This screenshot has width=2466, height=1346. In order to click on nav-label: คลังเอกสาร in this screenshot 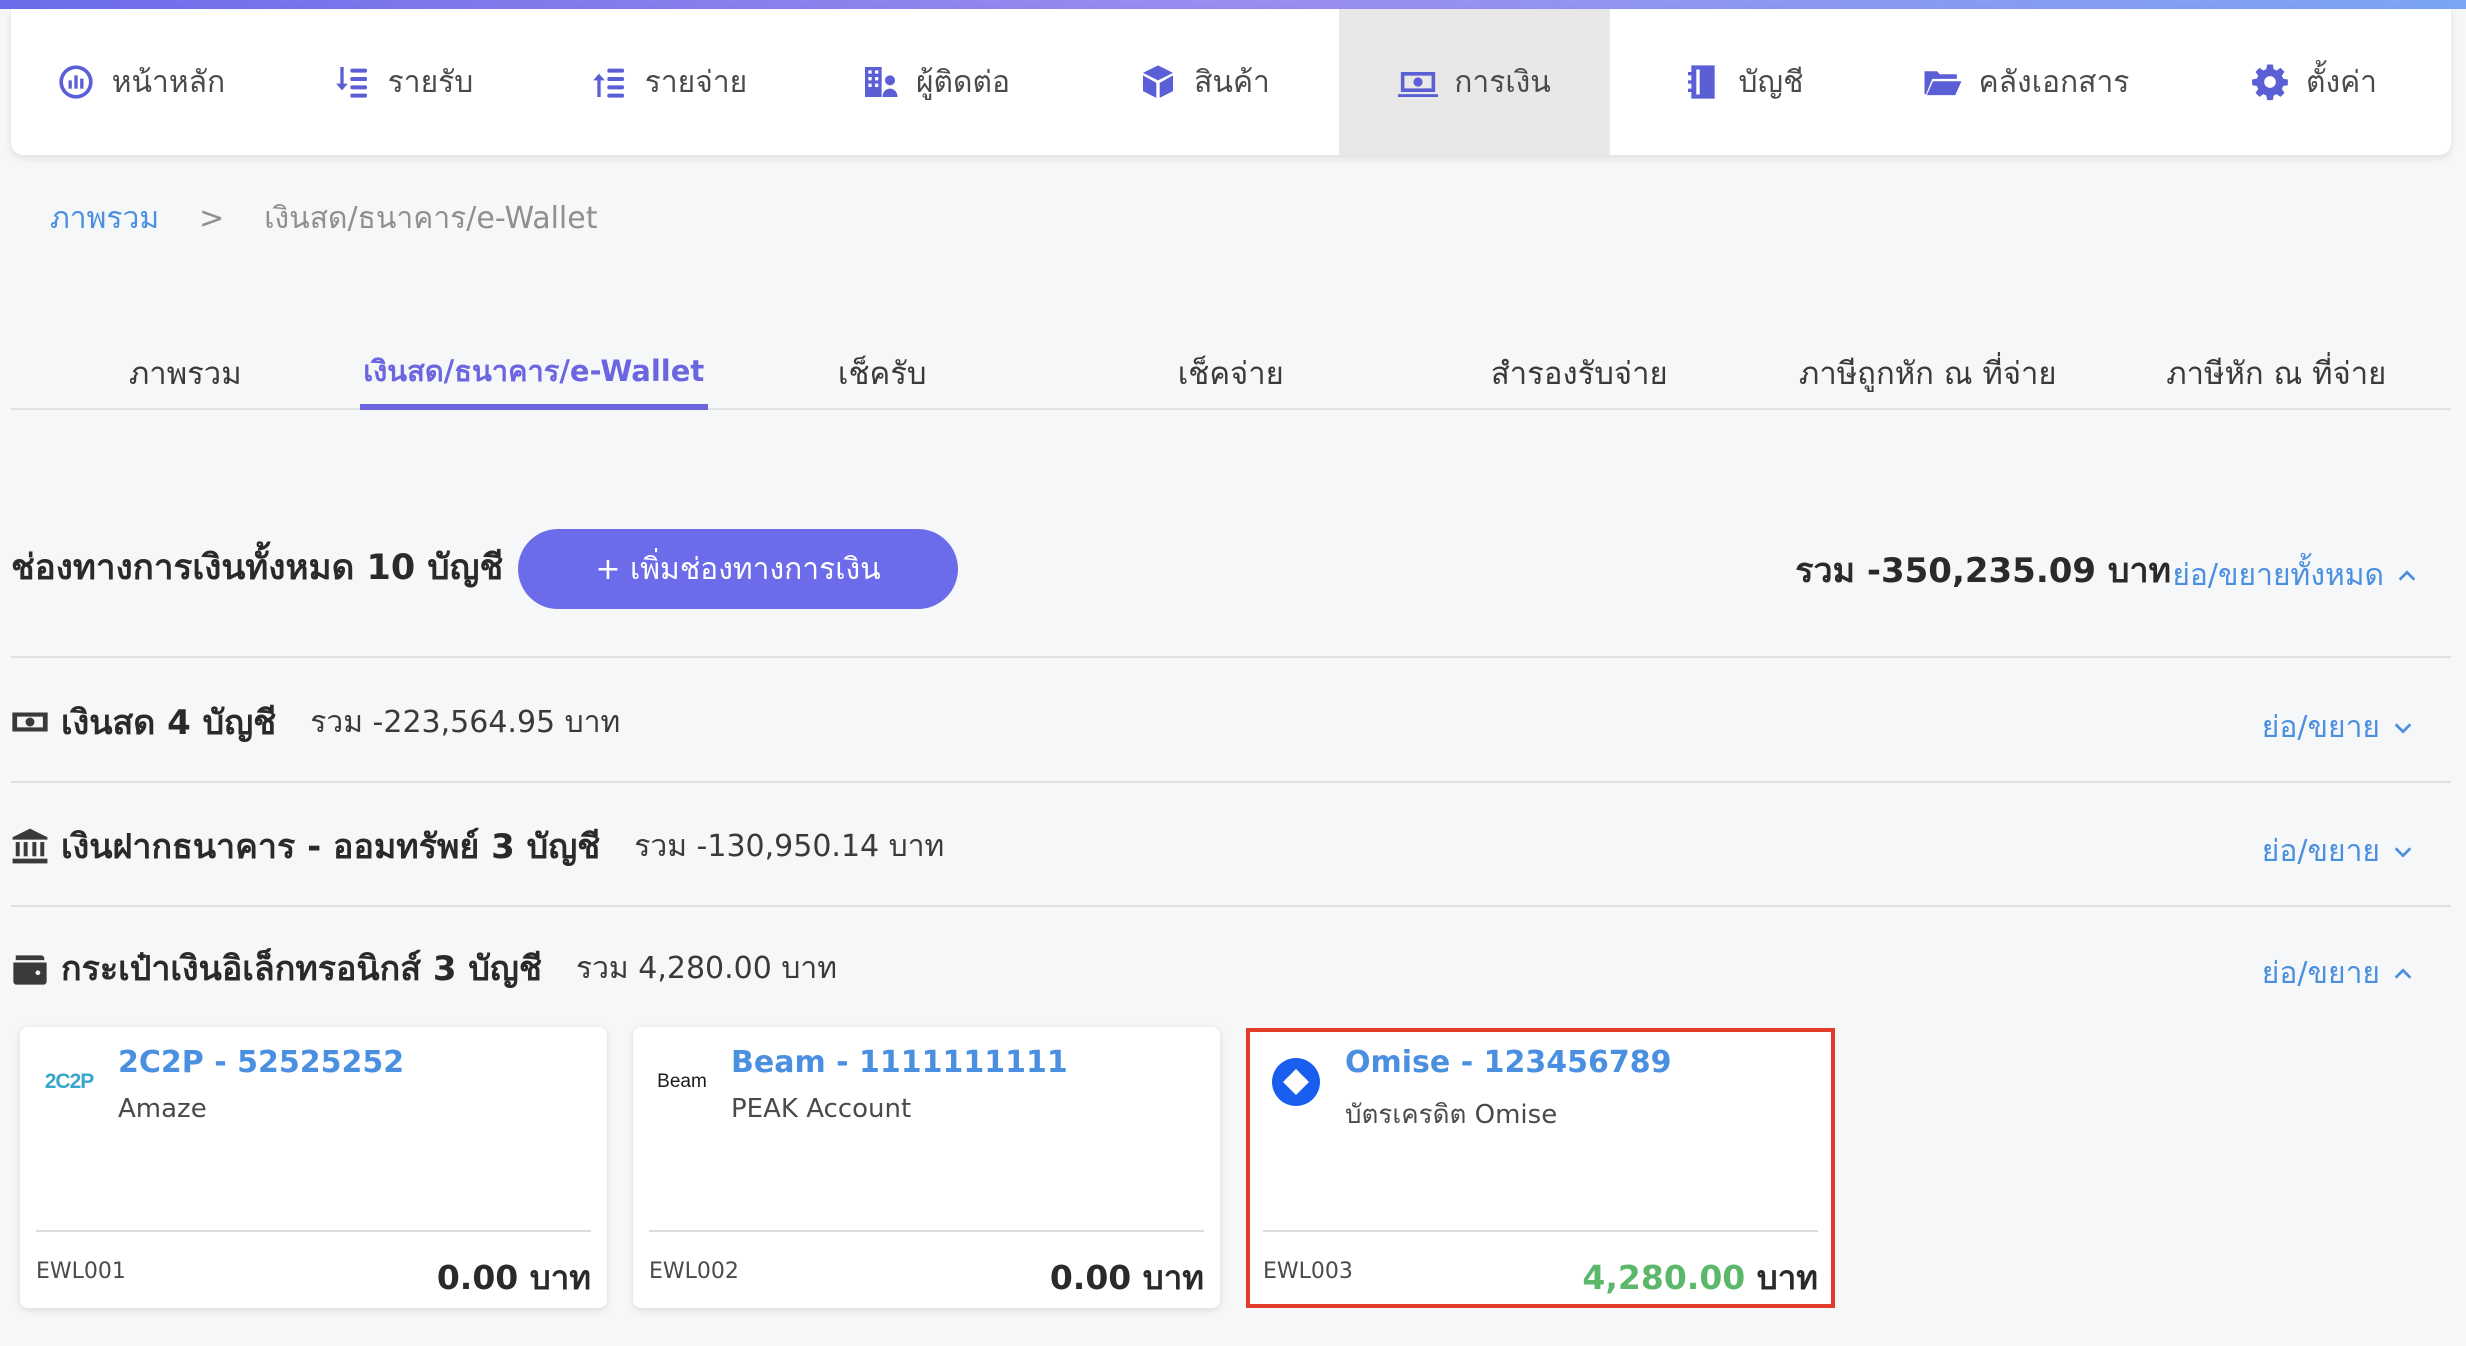, I will do `click(2054, 82)`.